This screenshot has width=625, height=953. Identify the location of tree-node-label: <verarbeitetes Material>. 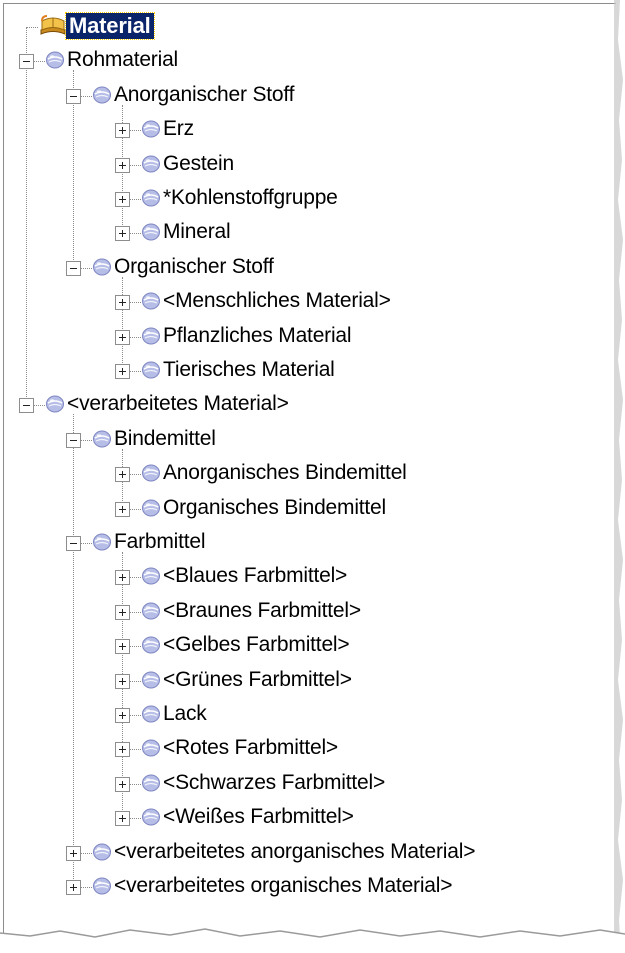
(178, 404).